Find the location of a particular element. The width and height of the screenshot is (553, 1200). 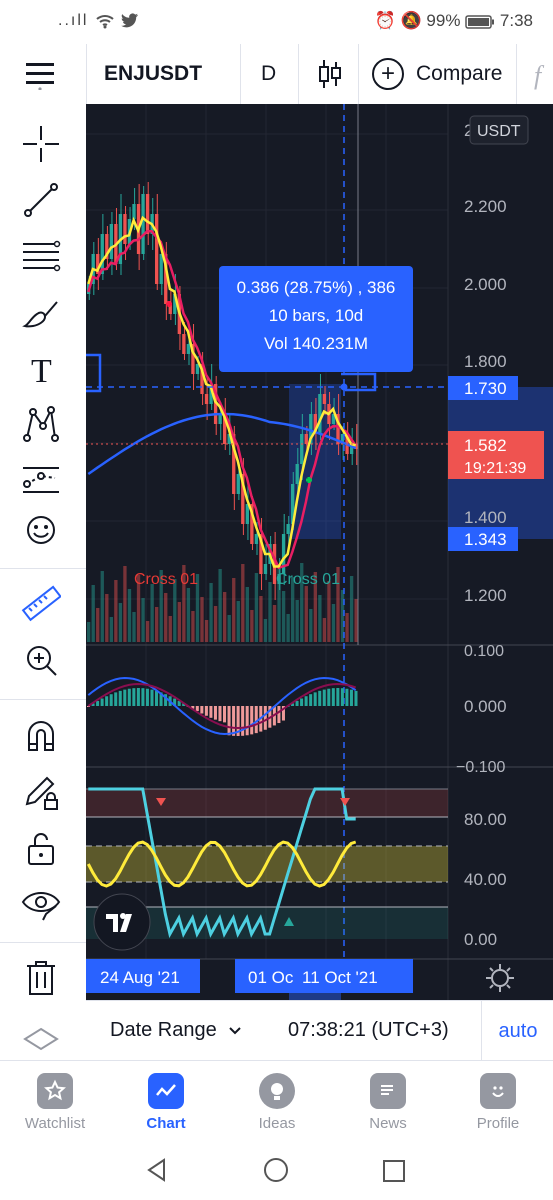

brush-tool is located at coordinates (41, 312).